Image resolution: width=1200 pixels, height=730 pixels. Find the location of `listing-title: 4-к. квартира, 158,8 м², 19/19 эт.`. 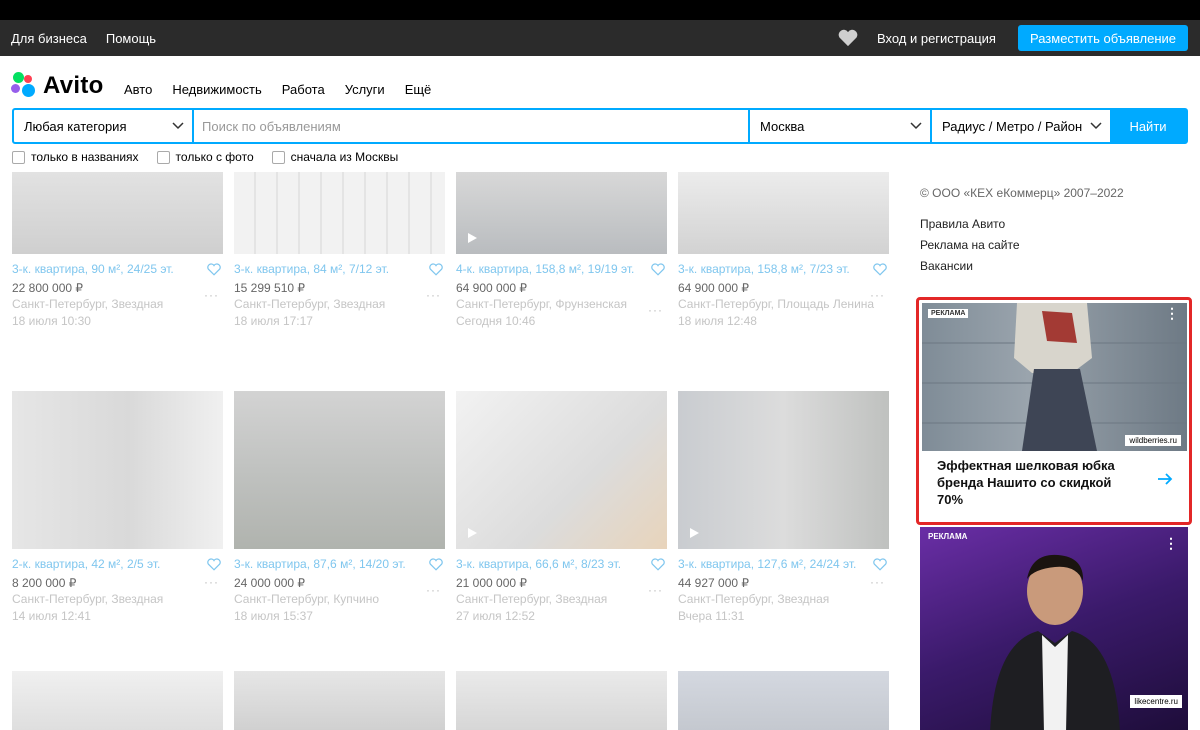

listing-title: 4-к. квартира, 158,8 м², 19/19 эт. is located at coordinates (561, 269).